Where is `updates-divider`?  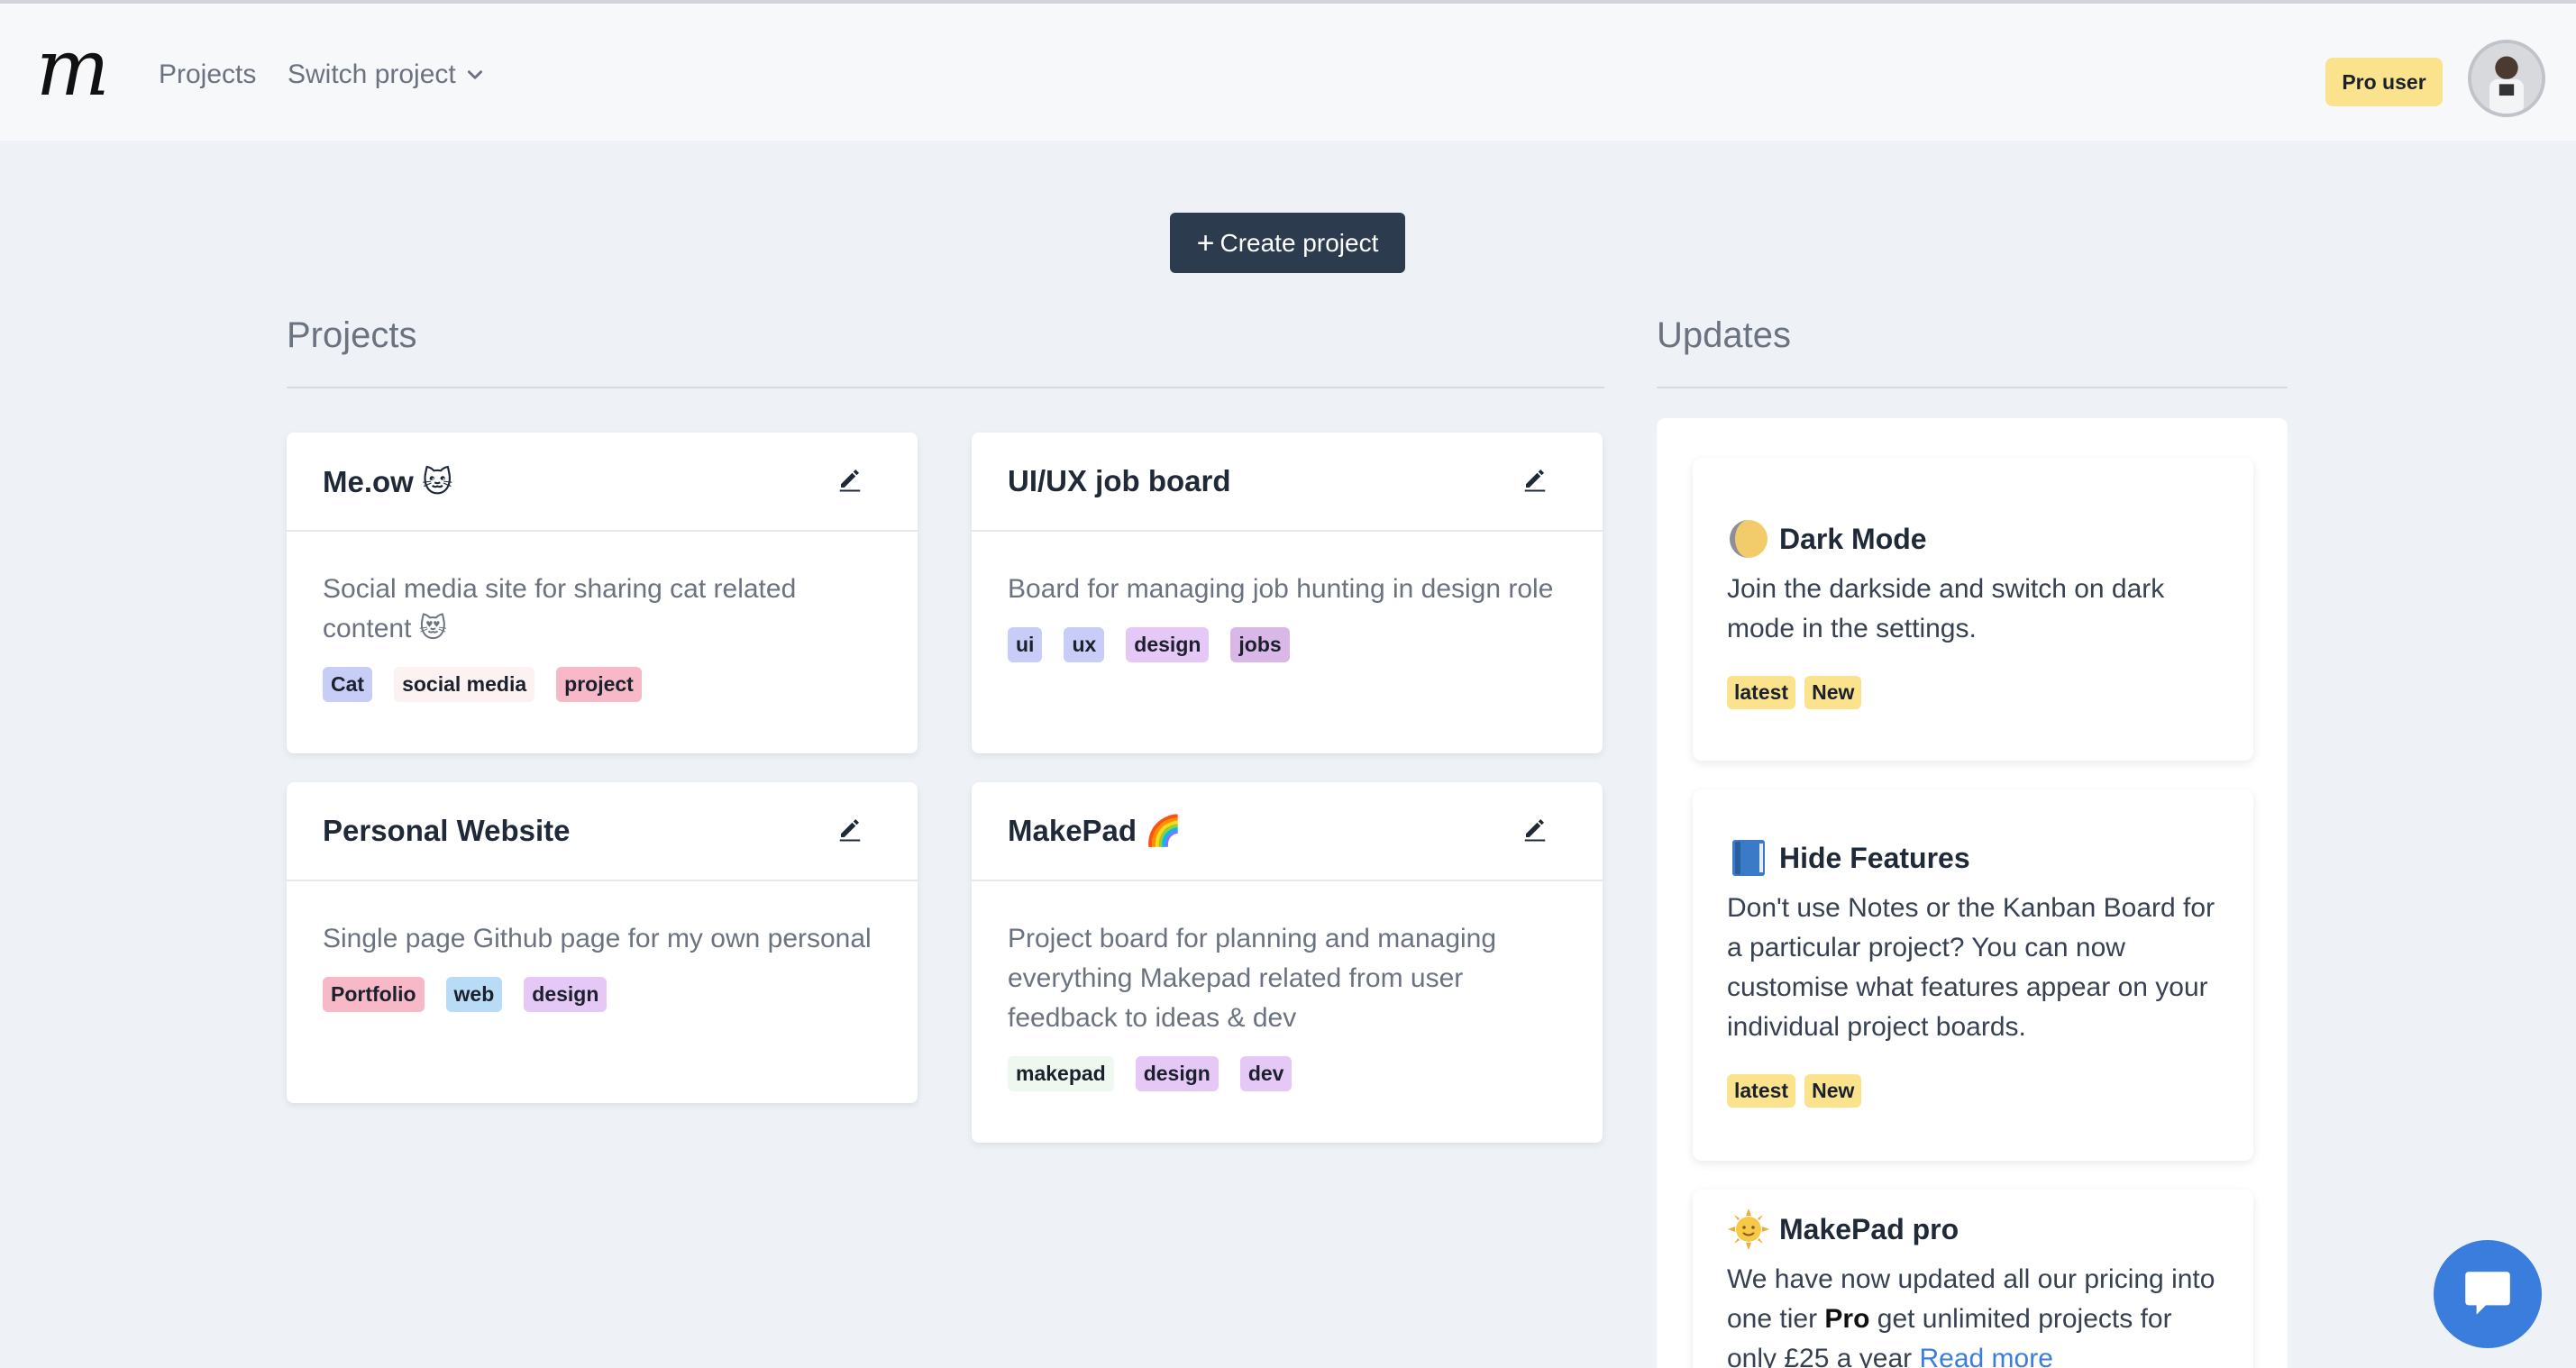 updates-divider is located at coordinates (1972, 387).